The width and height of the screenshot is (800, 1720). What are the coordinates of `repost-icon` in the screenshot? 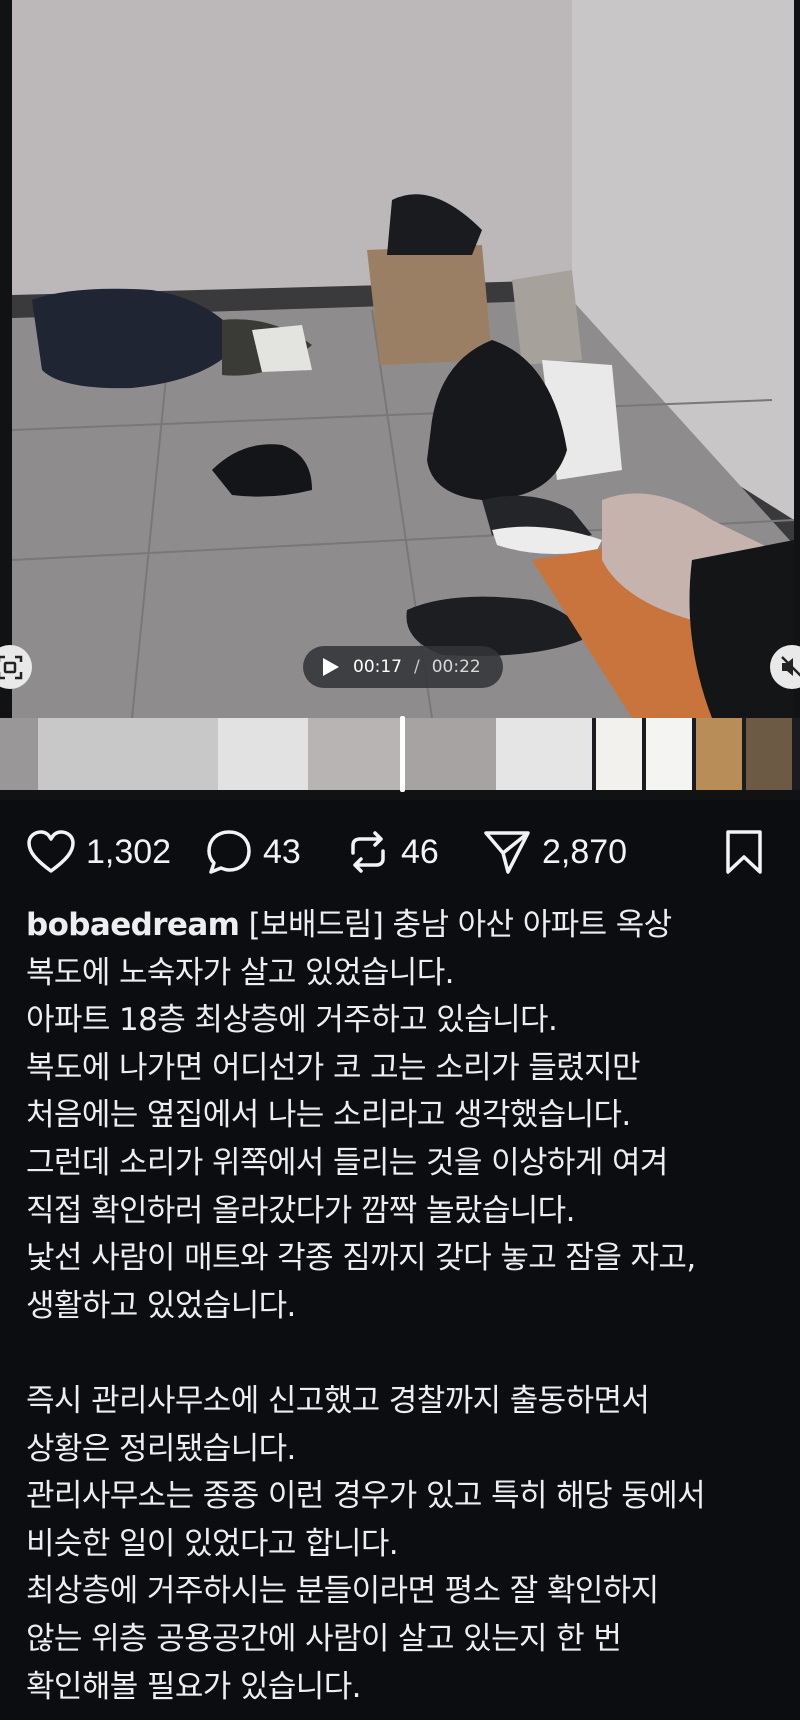 It's located at (368, 852).